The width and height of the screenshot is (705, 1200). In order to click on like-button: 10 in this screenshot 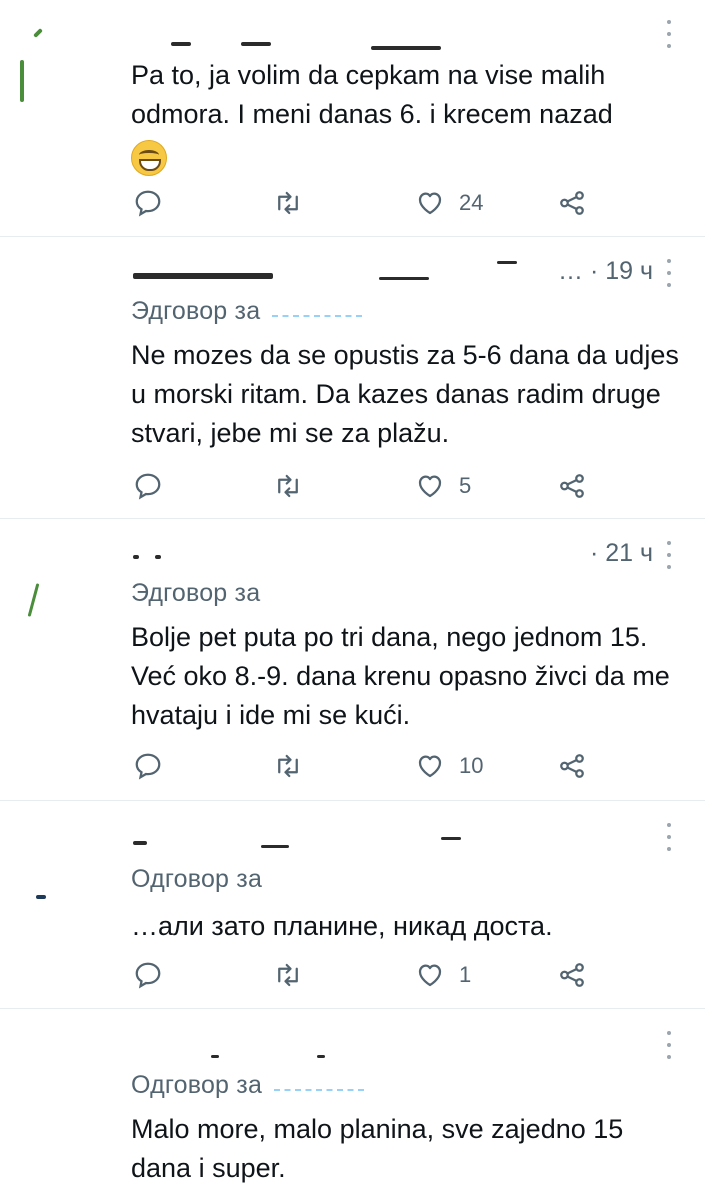, I will do `click(449, 766)`.